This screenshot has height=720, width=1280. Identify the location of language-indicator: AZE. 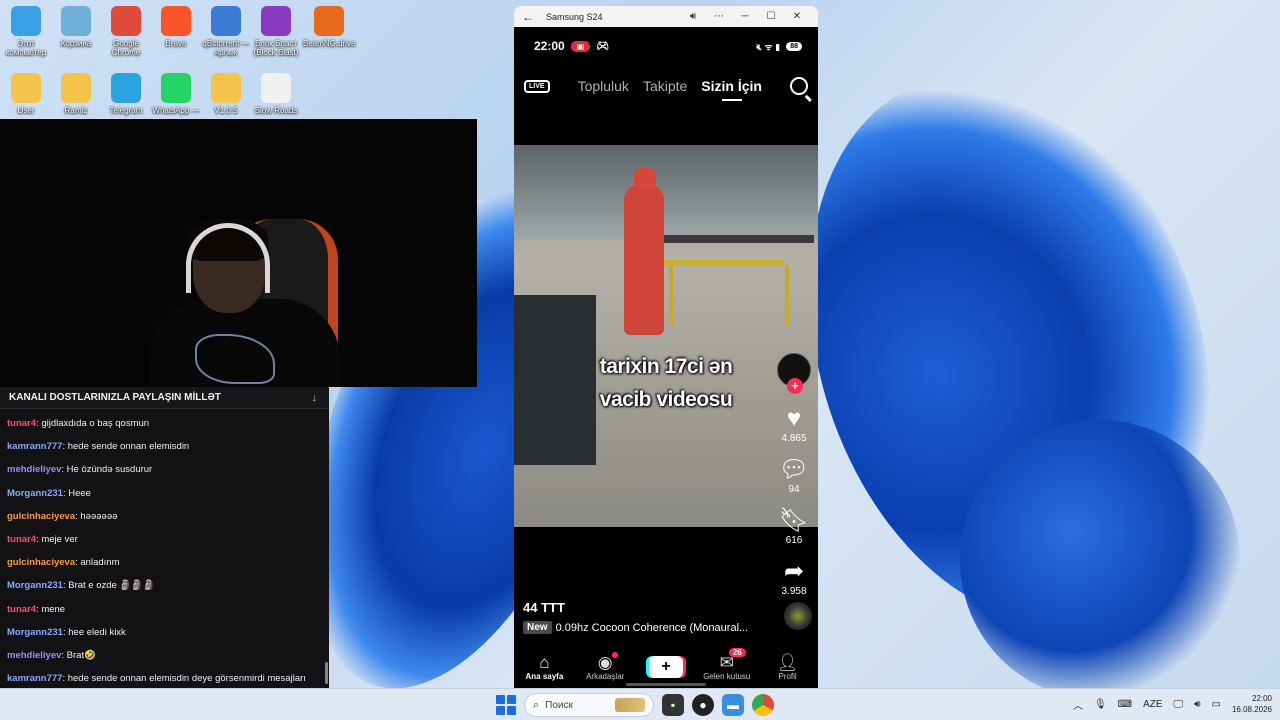
(1152, 704).